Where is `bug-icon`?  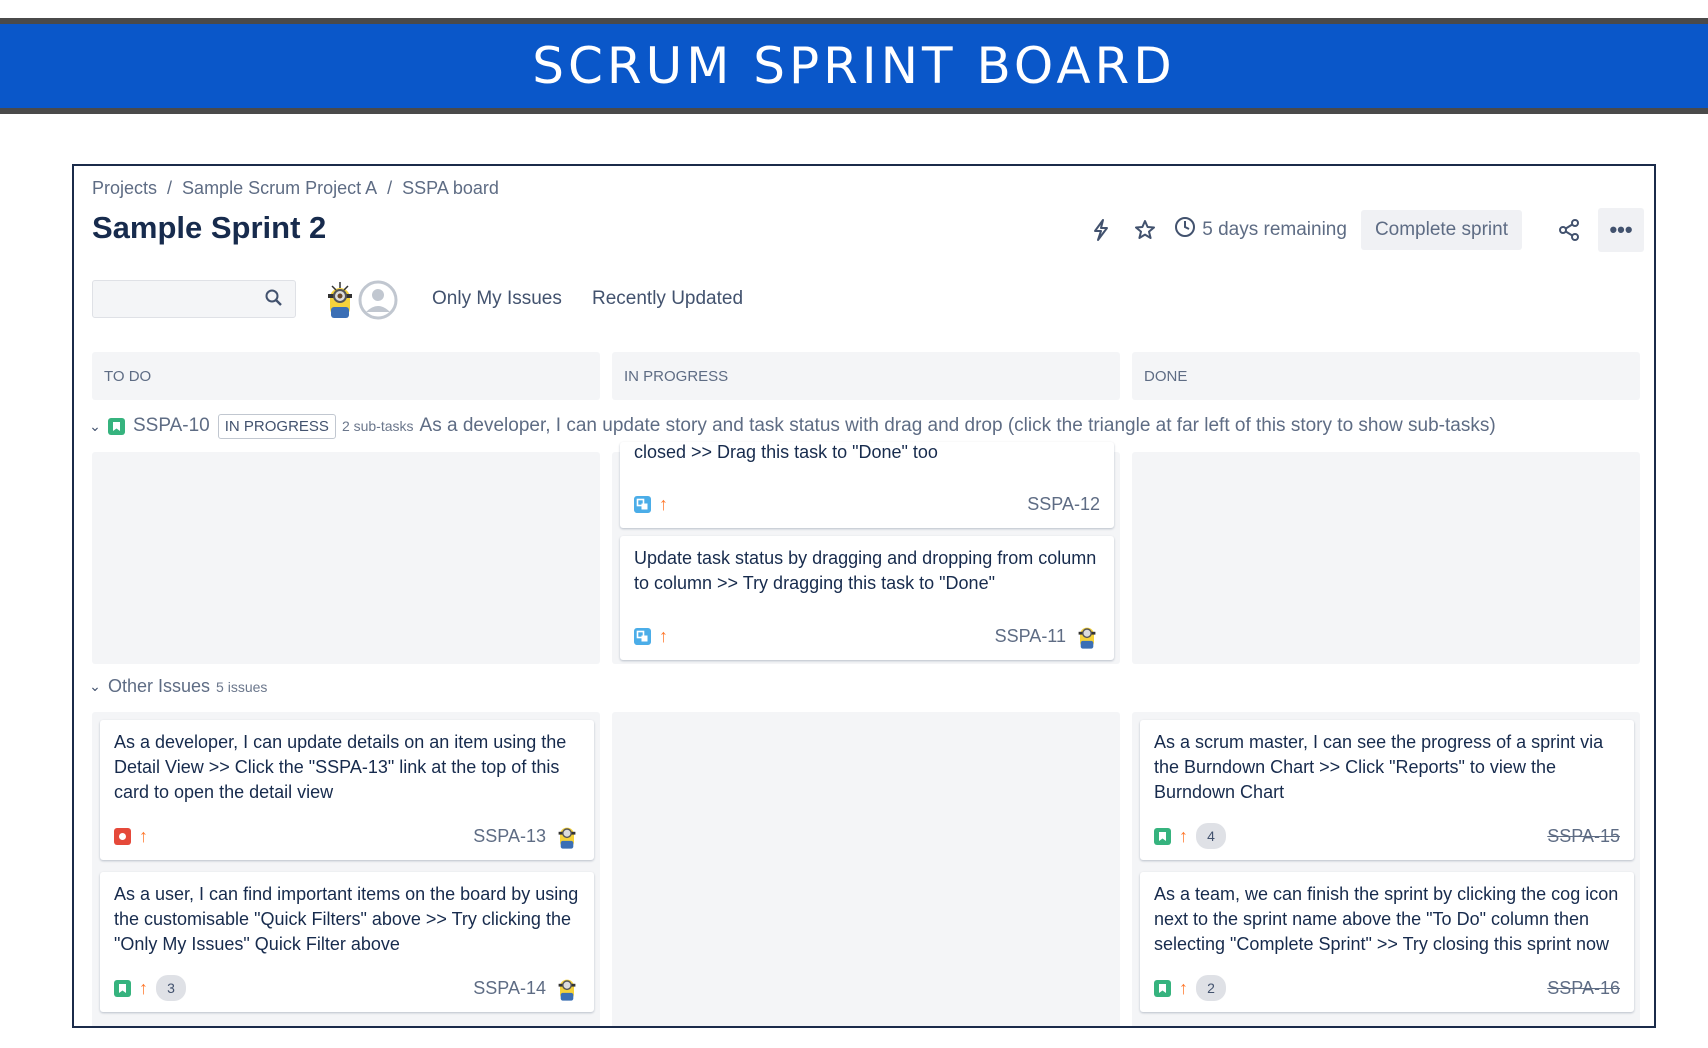
bug-icon is located at coordinates (122, 836).